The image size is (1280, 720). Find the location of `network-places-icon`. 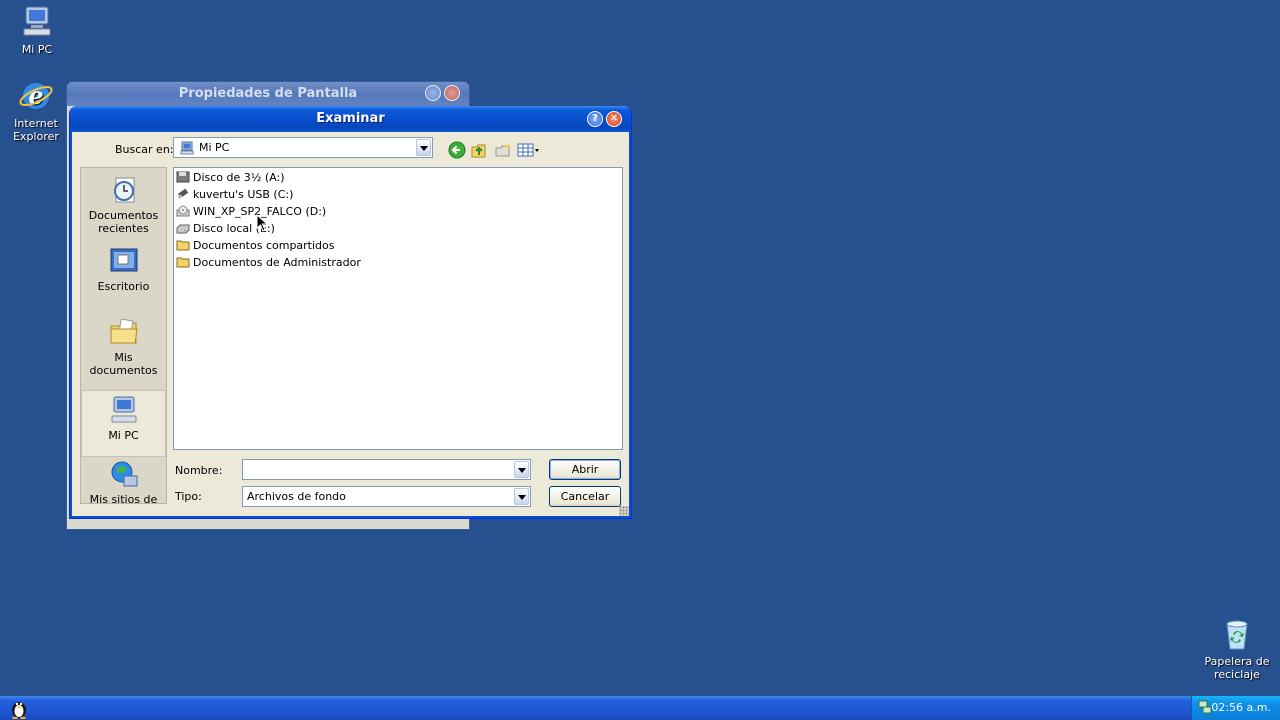

network-places-icon is located at coordinates (124, 474).